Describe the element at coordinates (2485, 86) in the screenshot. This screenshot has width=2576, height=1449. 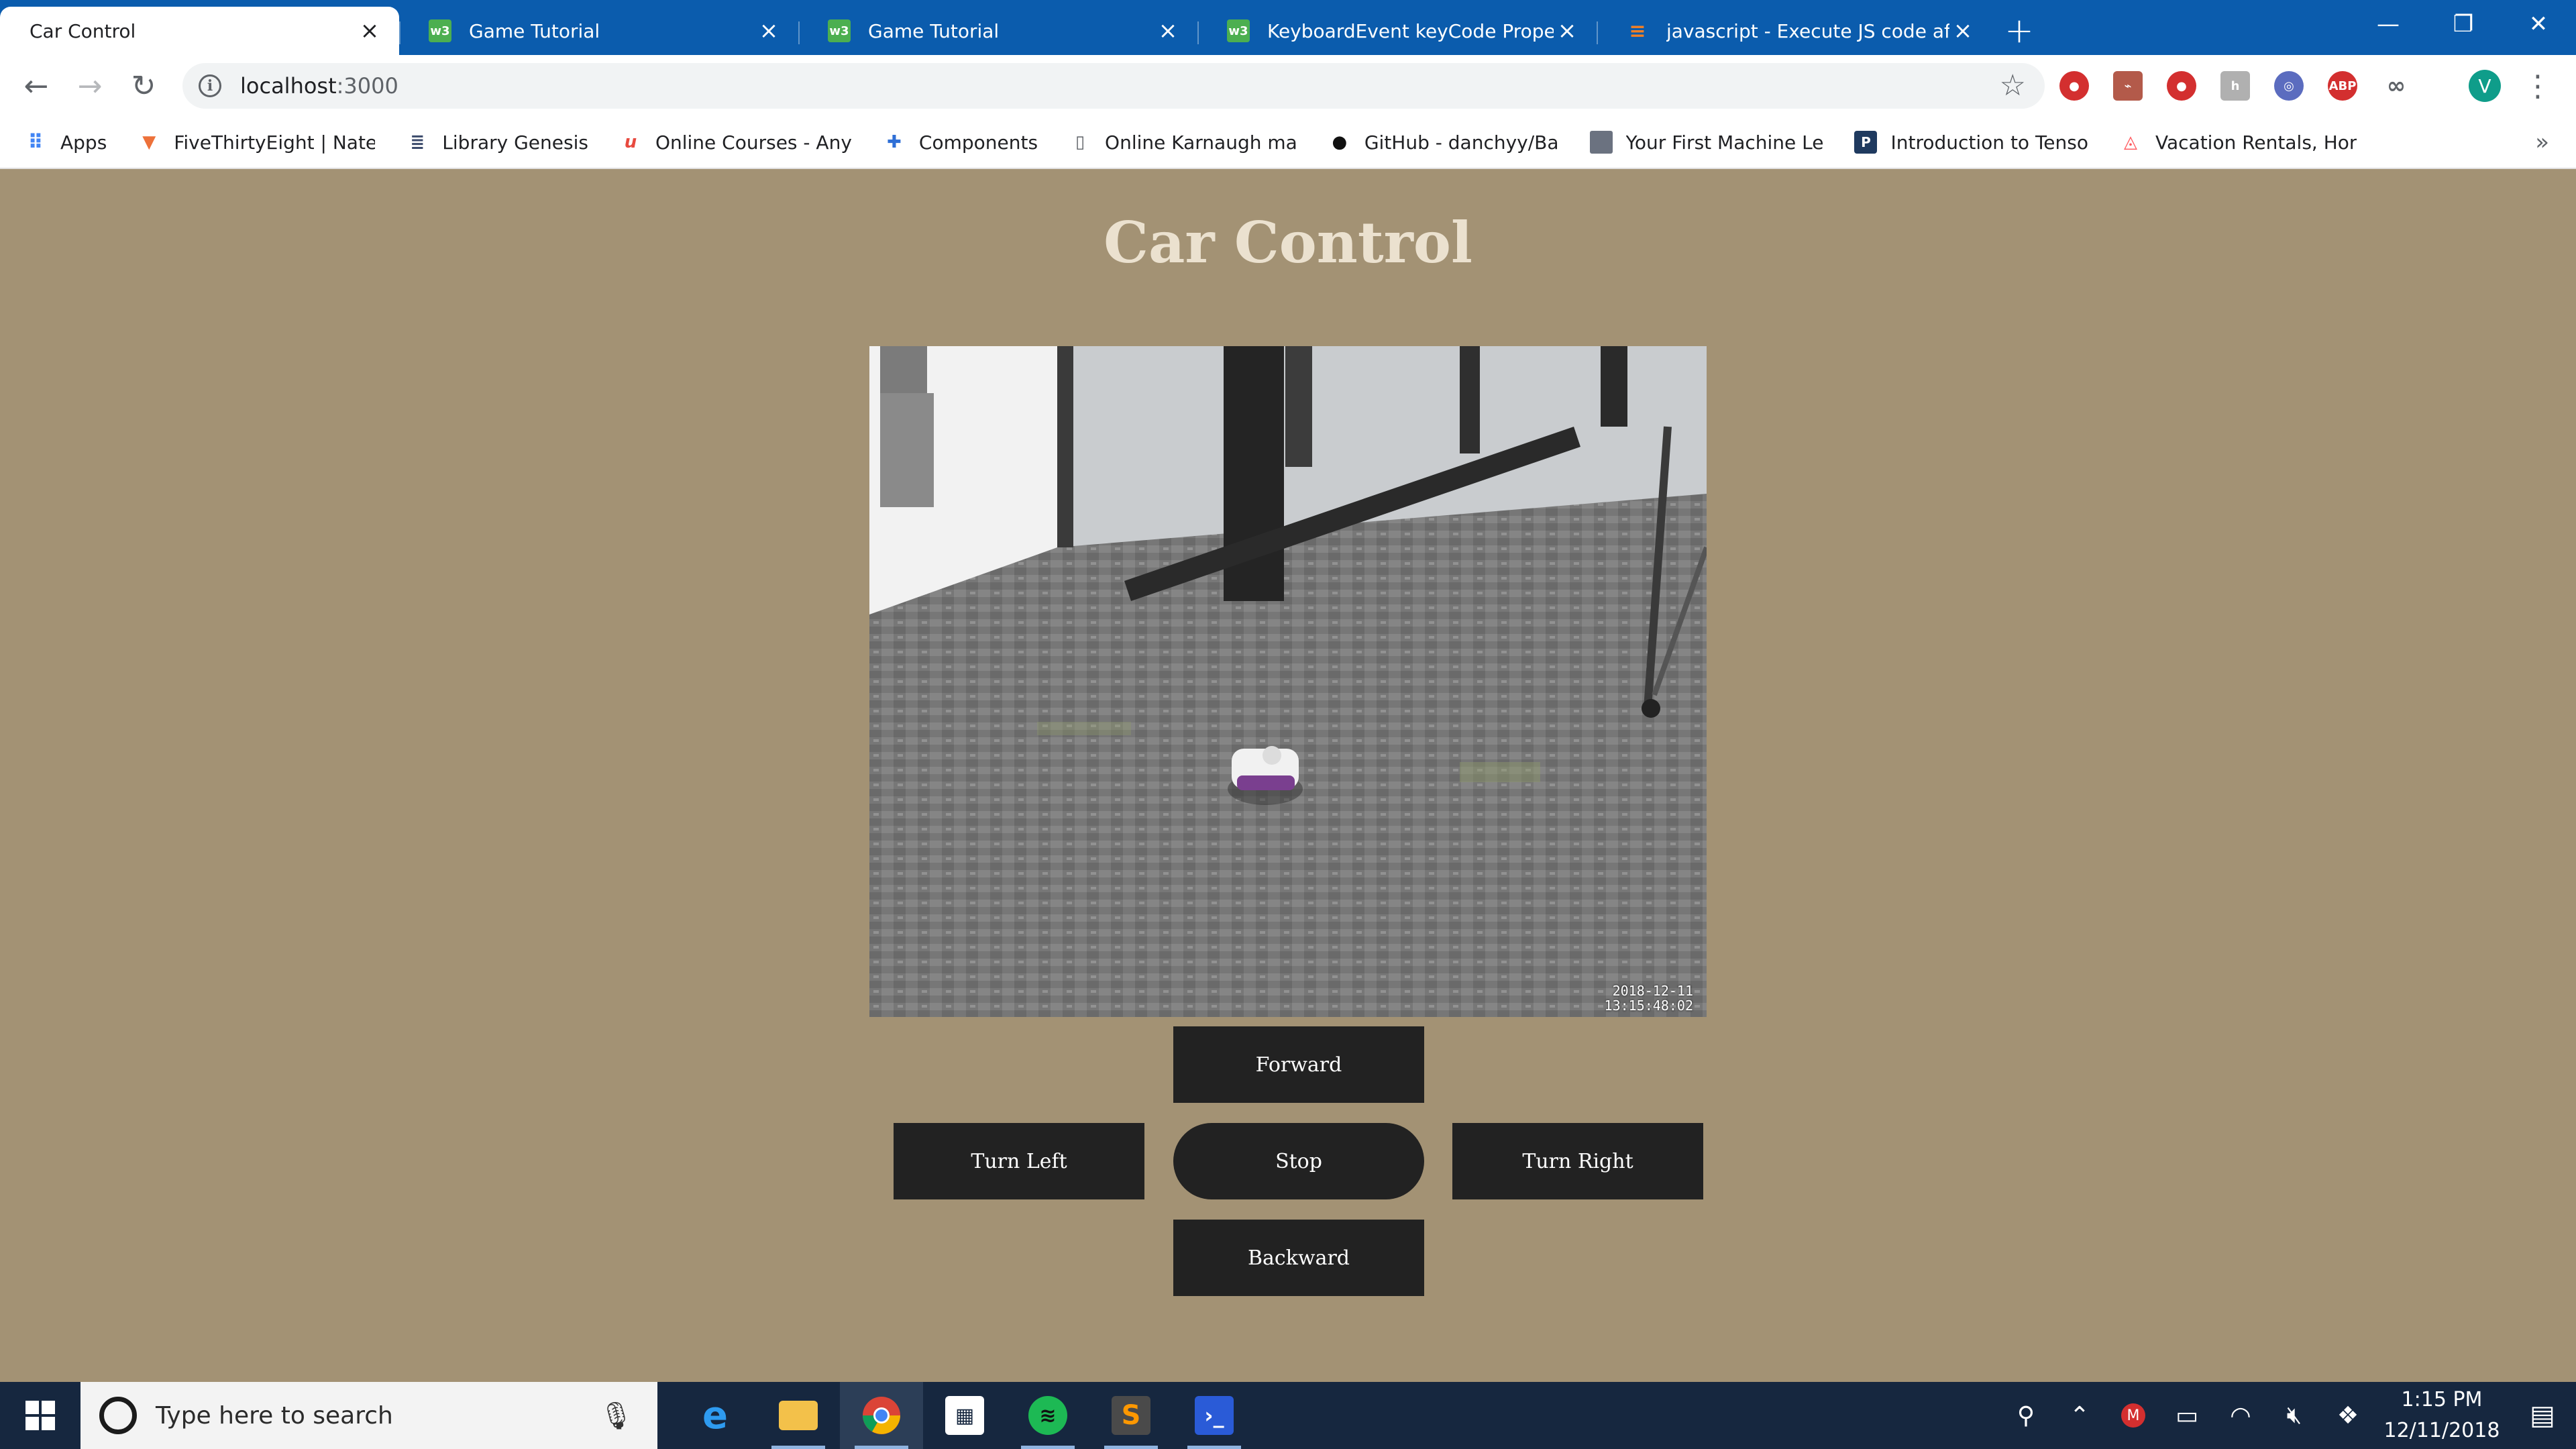
I see `profile-avatar: V` at that location.